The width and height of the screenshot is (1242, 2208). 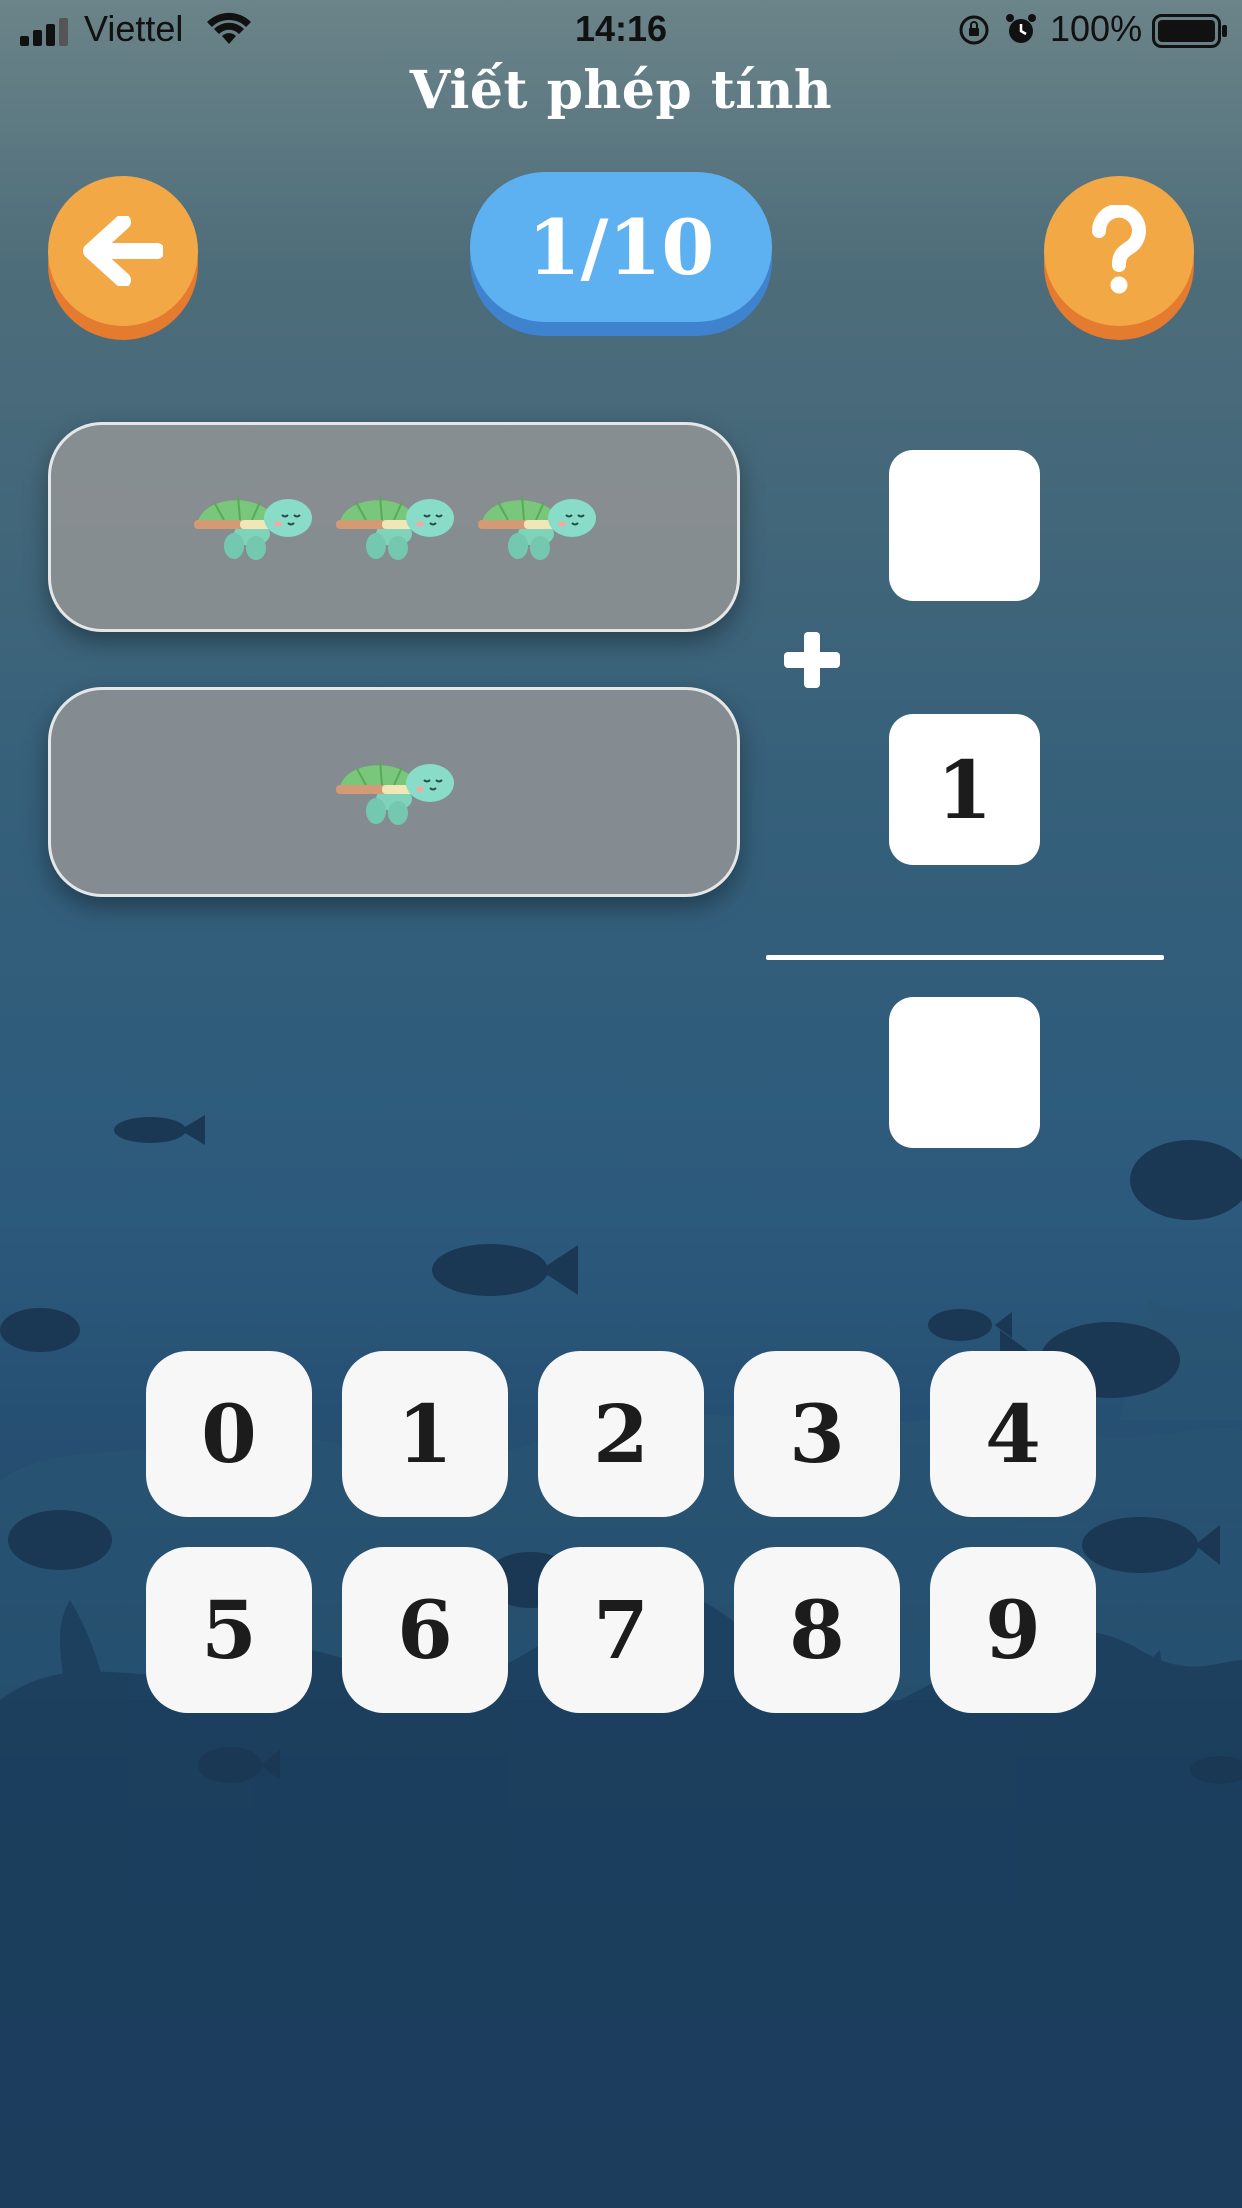 I want to click on battery-icon, so click(x=1189, y=31).